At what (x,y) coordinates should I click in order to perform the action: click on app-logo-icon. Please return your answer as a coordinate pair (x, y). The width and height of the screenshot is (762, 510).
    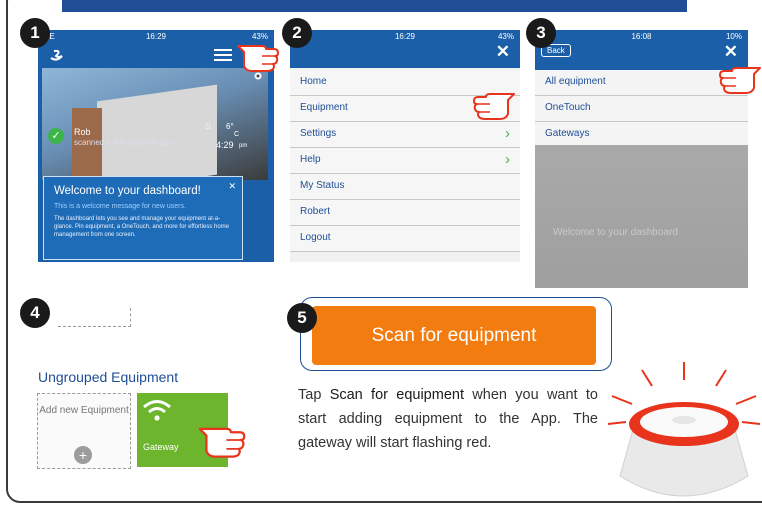
    Looking at the image, I should click on (56, 55).